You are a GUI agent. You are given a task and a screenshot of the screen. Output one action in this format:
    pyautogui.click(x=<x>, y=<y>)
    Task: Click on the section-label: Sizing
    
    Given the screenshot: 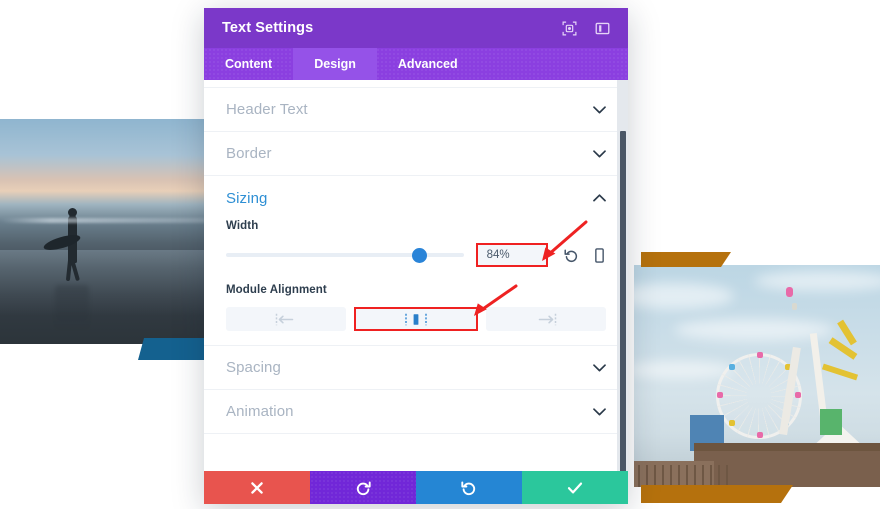 What is the action you would take?
    pyautogui.click(x=247, y=198)
    